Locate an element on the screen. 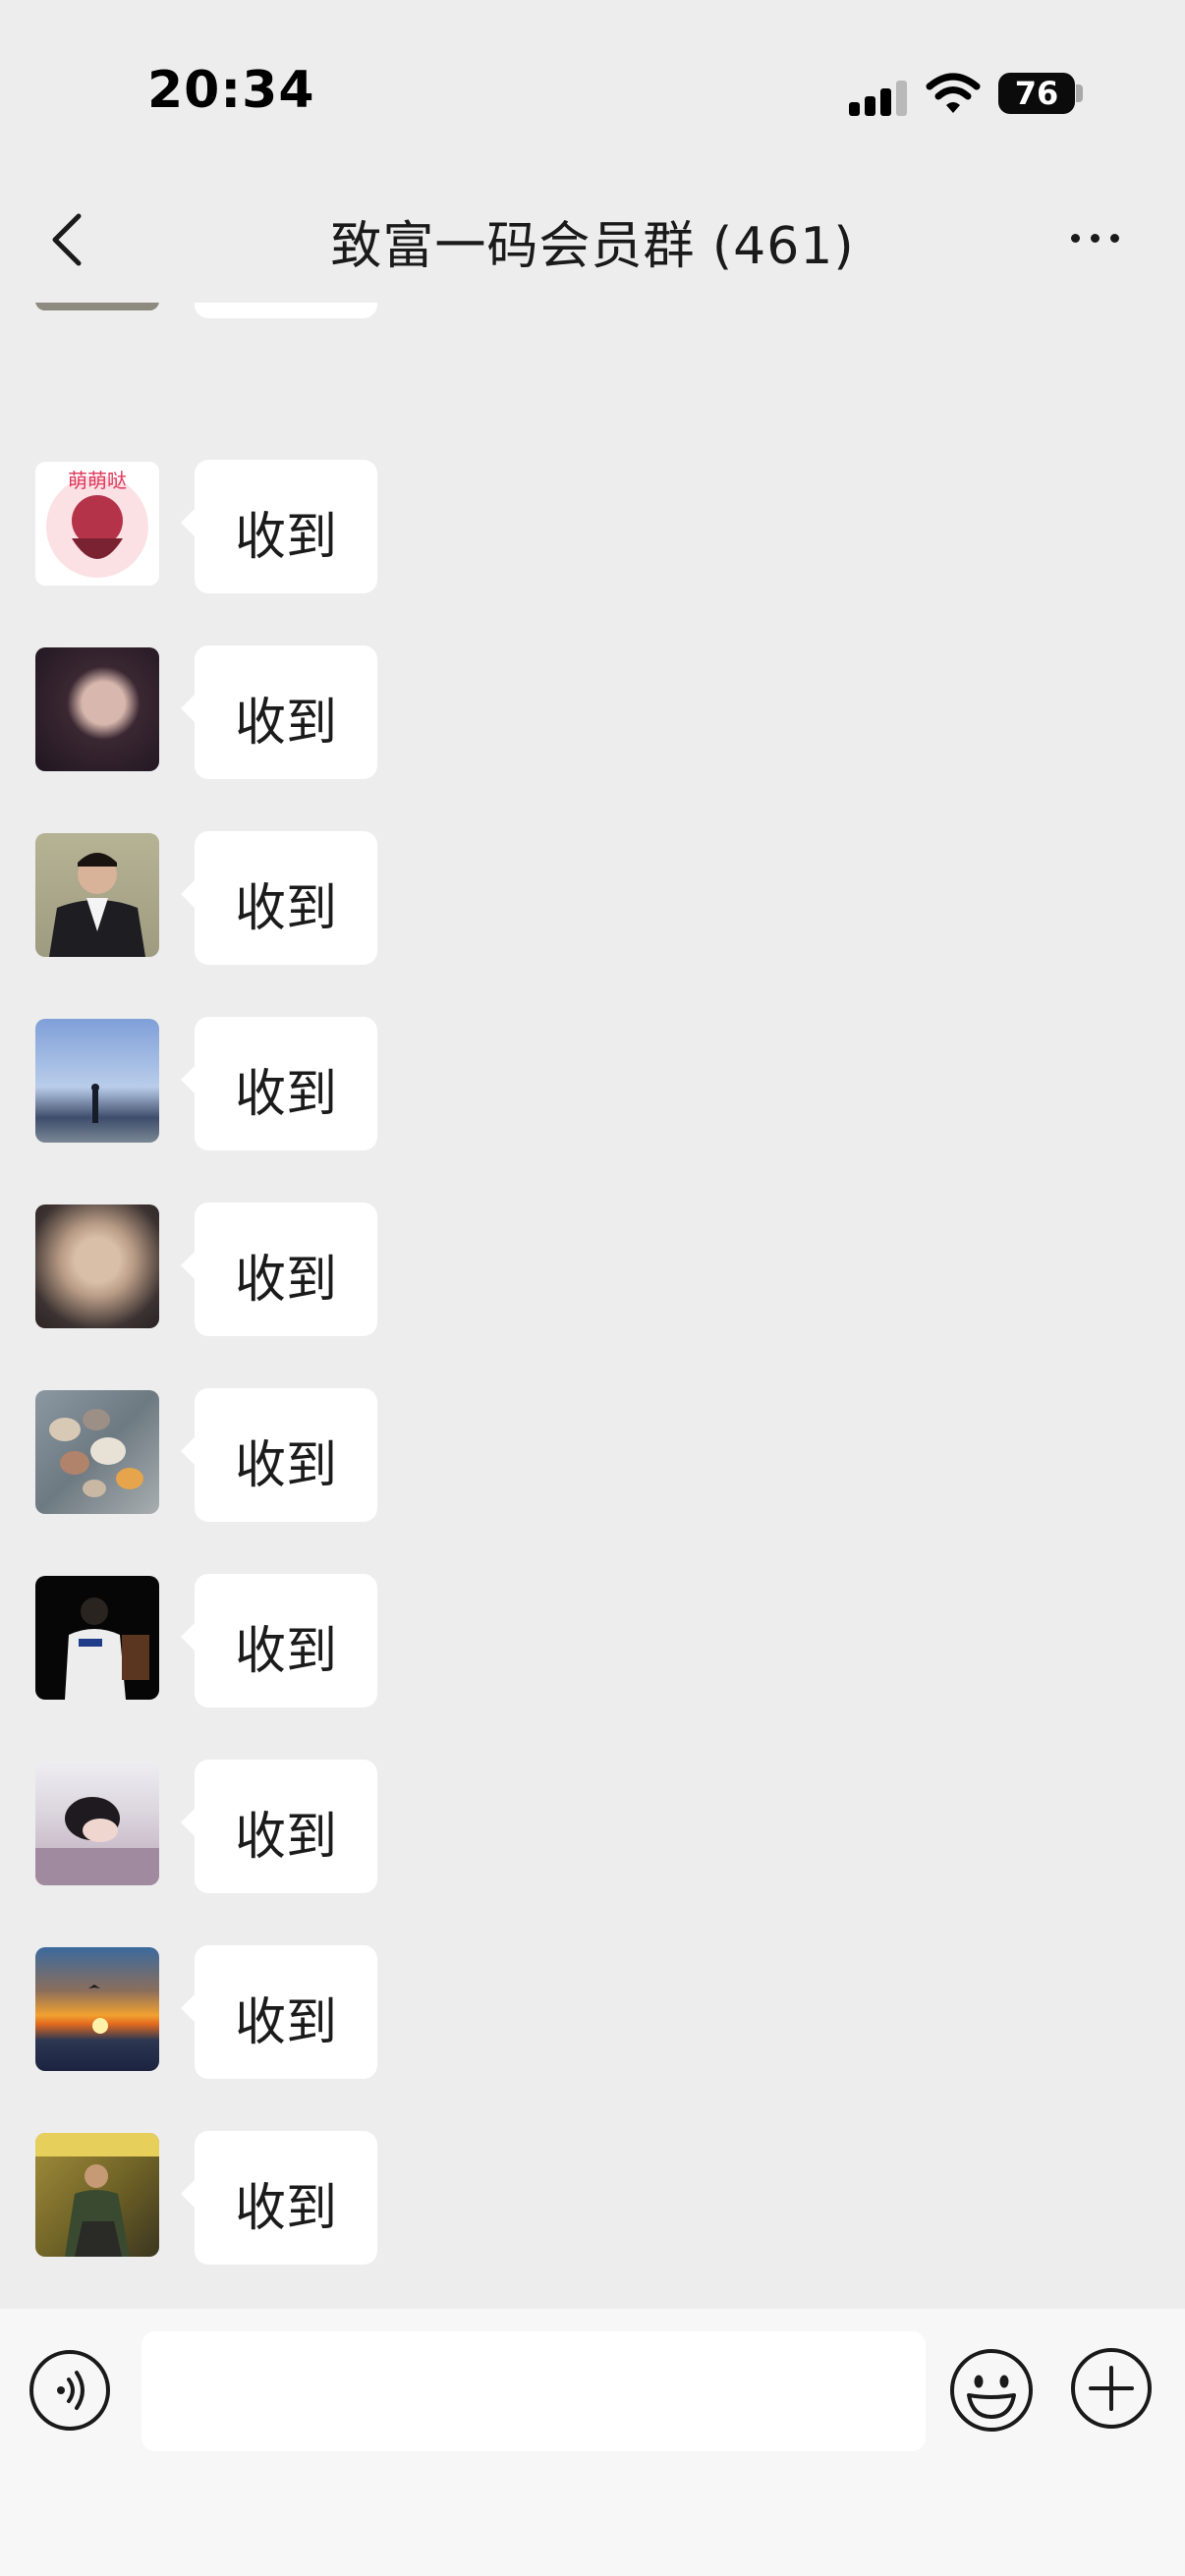 This screenshot has height=2576, width=1185. battery-icon: 76 is located at coordinates (1037, 93).